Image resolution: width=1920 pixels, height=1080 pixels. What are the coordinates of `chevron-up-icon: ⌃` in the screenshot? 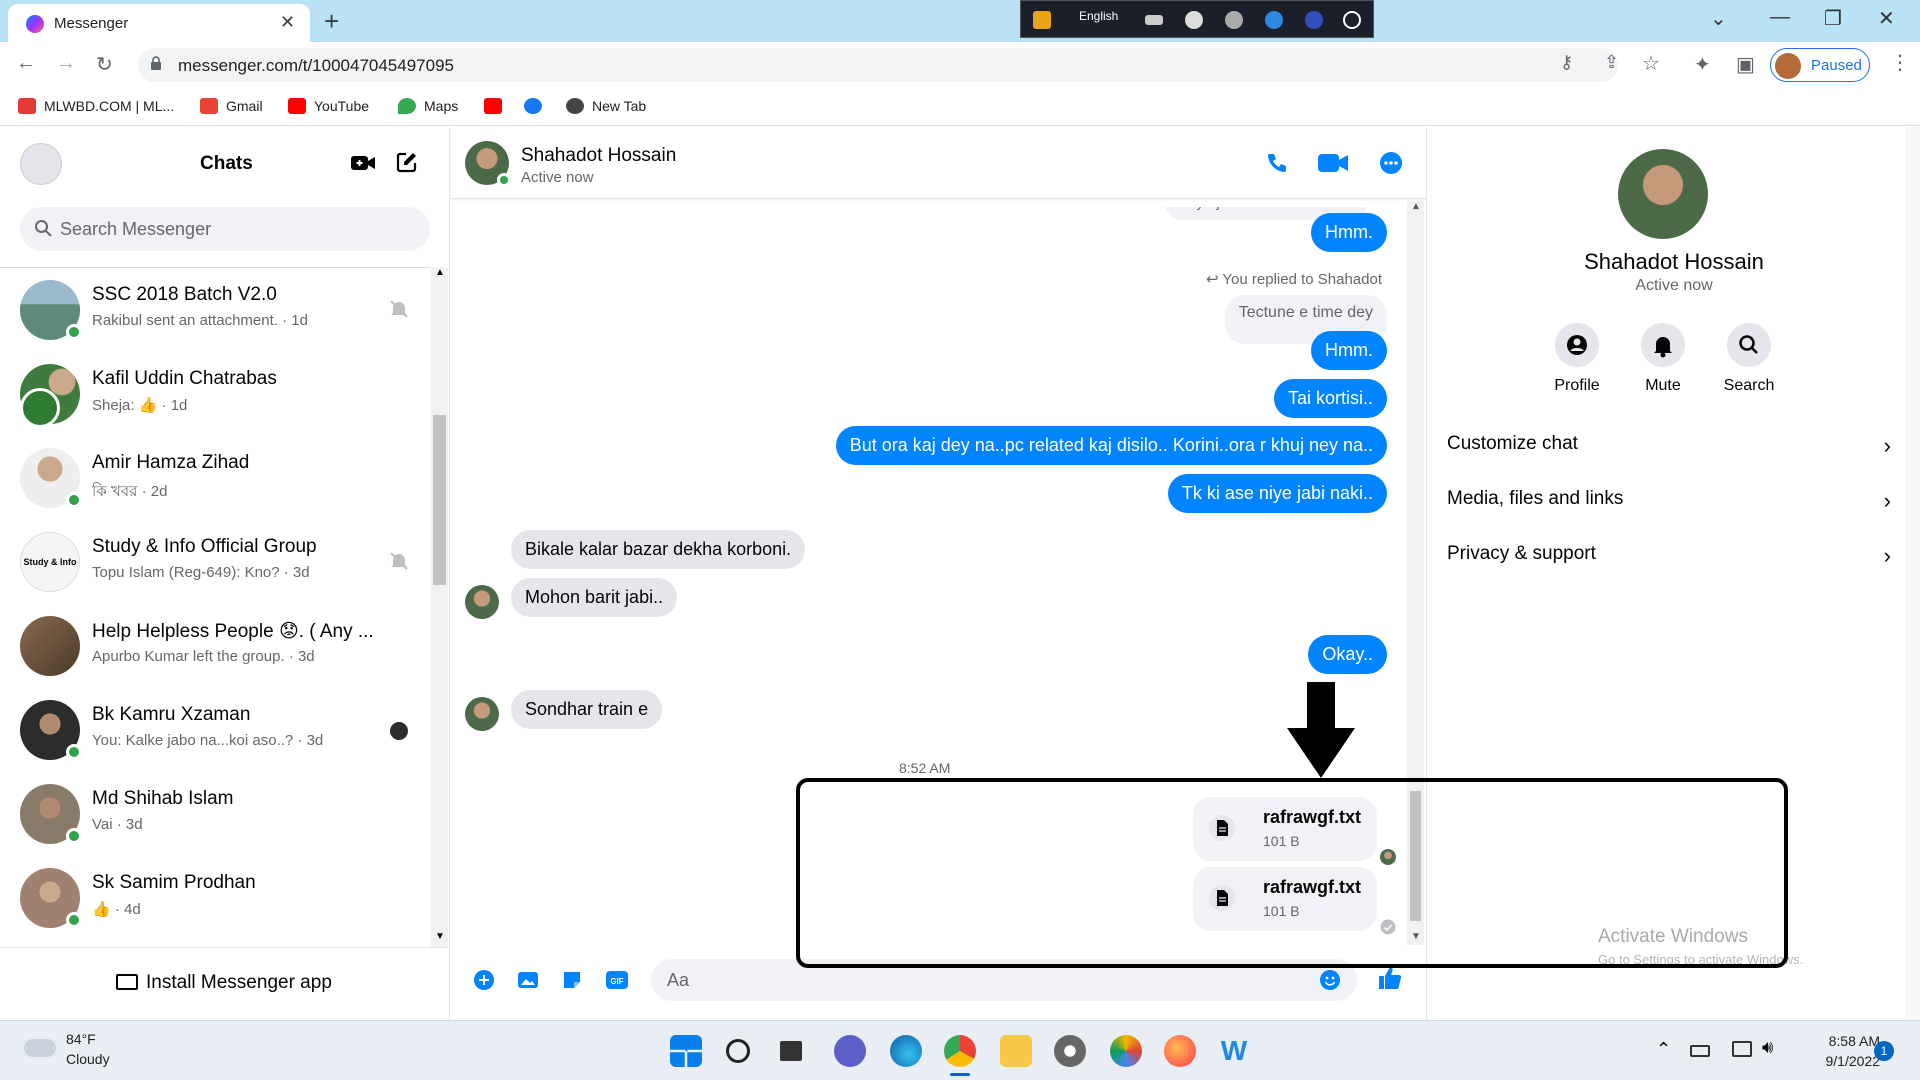 It's located at (1663, 1049).